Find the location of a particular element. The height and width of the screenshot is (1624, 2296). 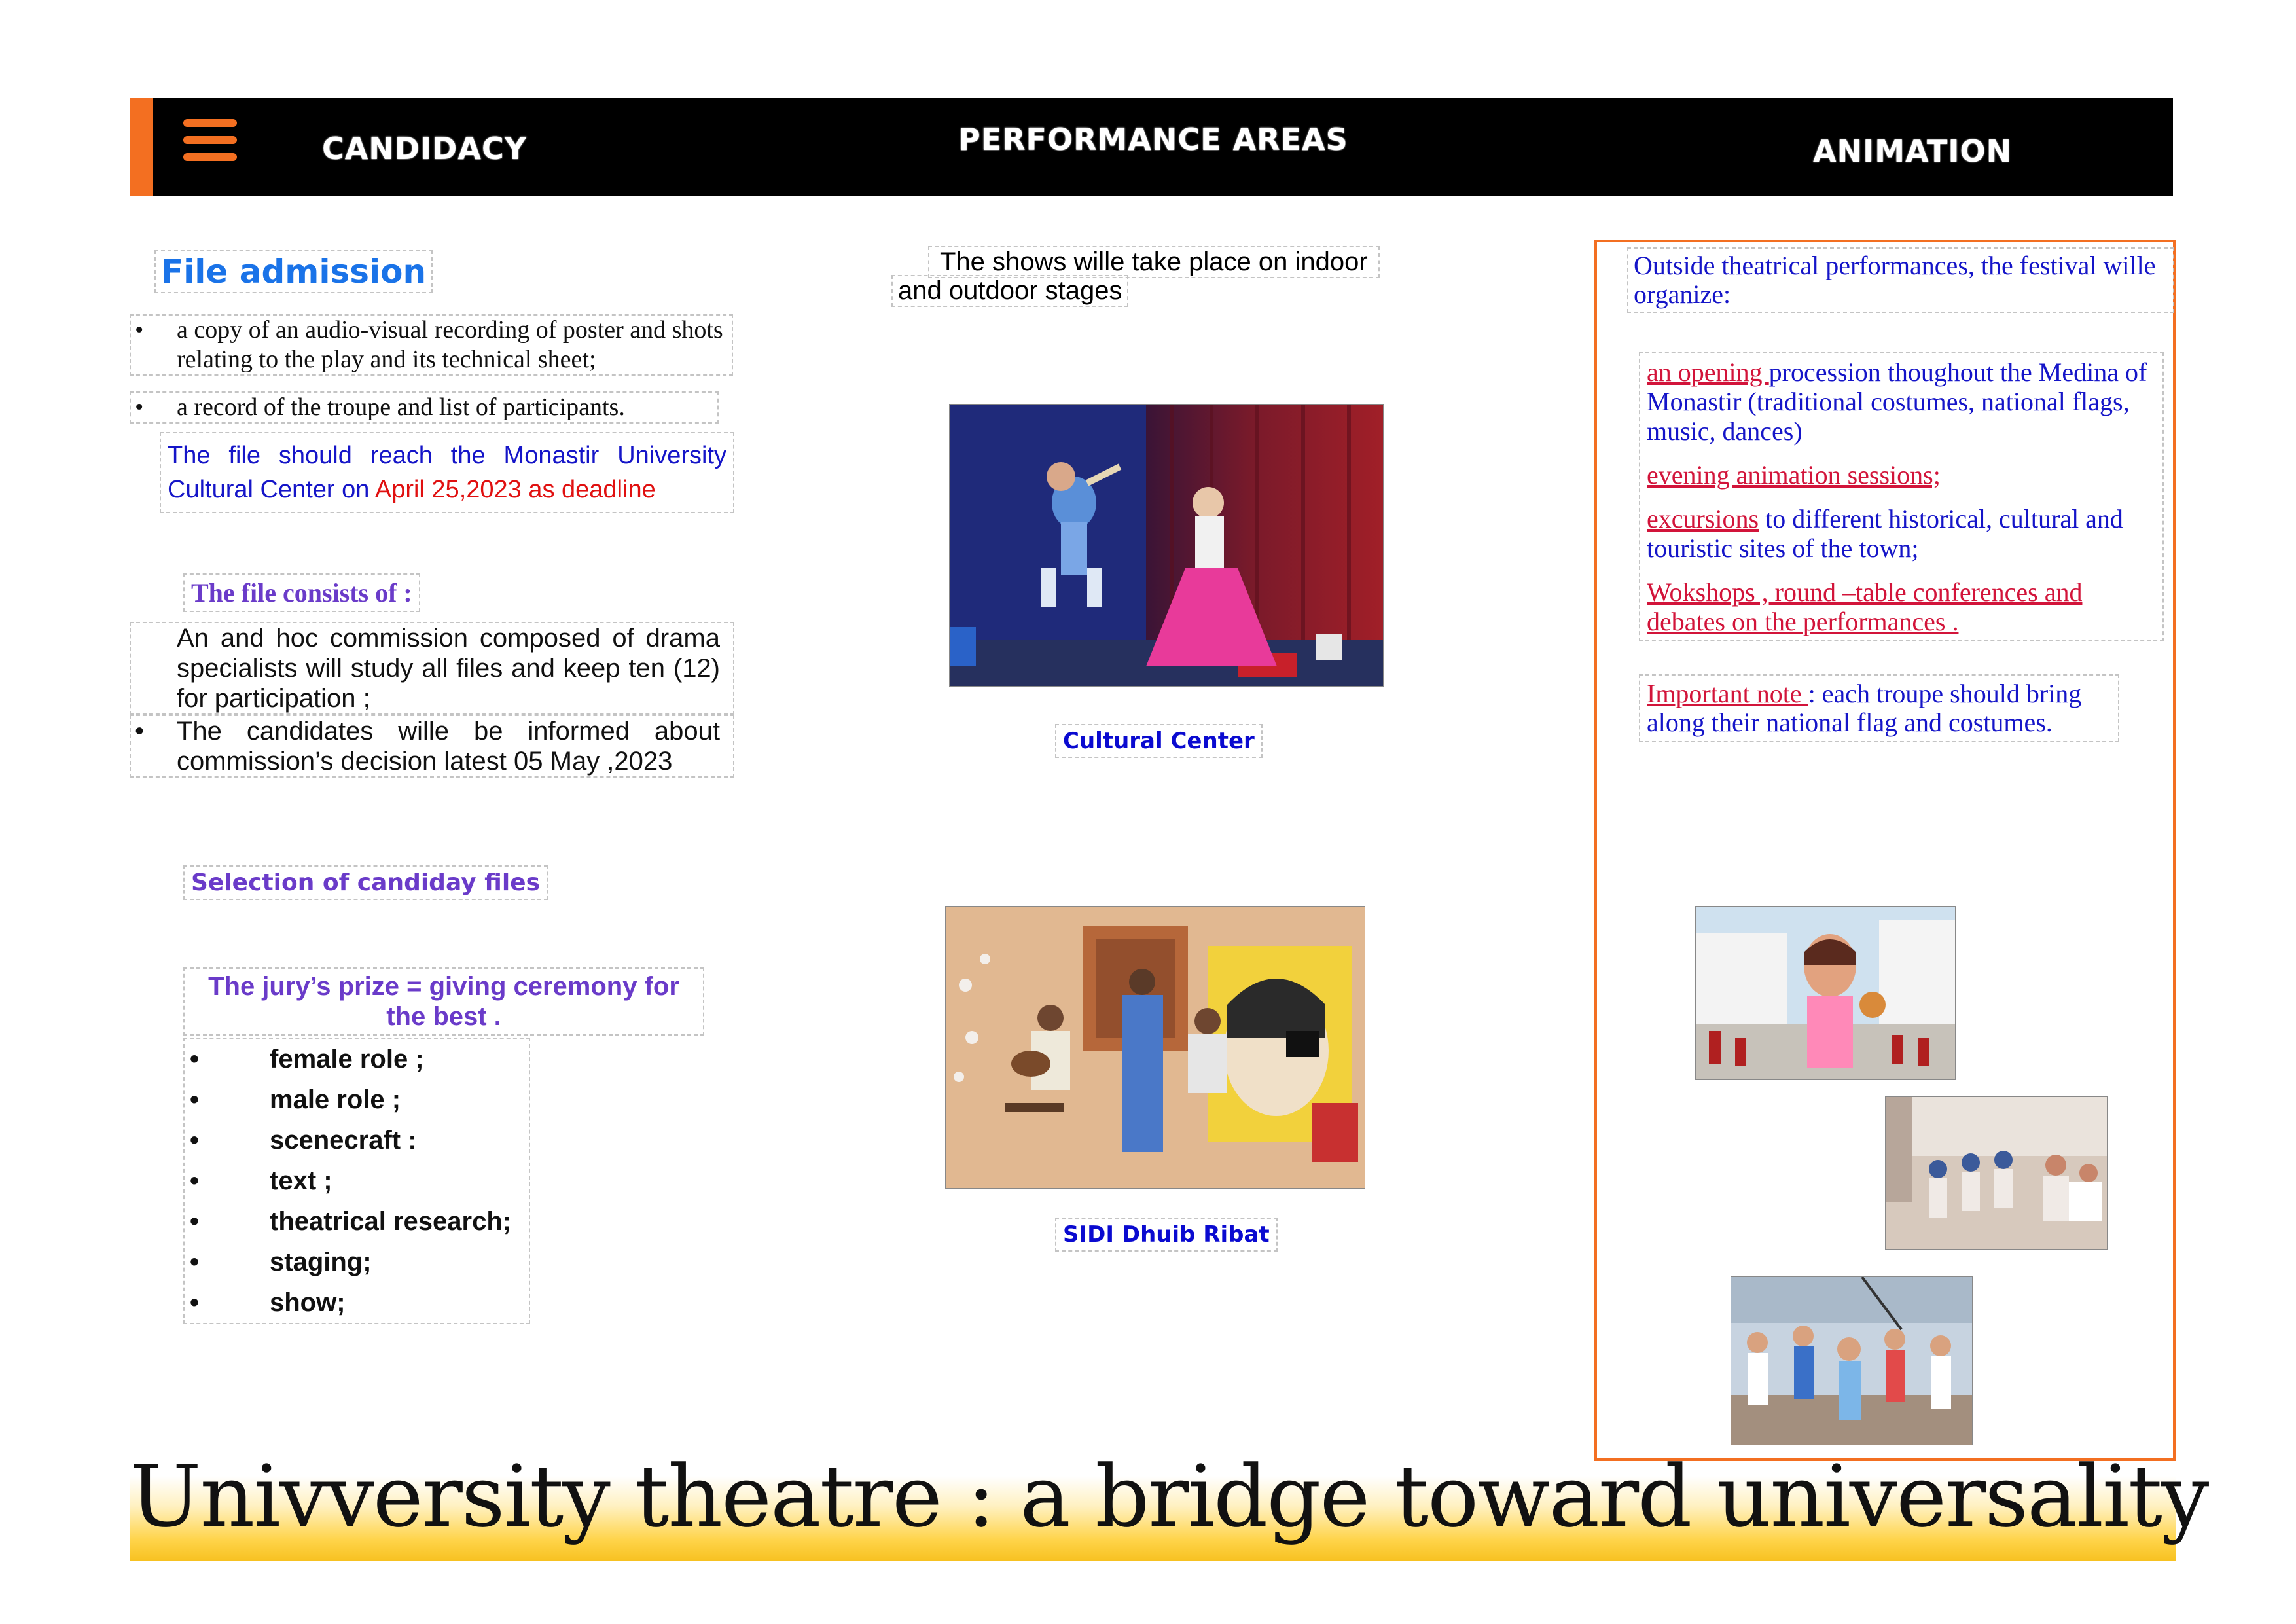

excursion-crowd-photo is located at coordinates (1852, 1360).